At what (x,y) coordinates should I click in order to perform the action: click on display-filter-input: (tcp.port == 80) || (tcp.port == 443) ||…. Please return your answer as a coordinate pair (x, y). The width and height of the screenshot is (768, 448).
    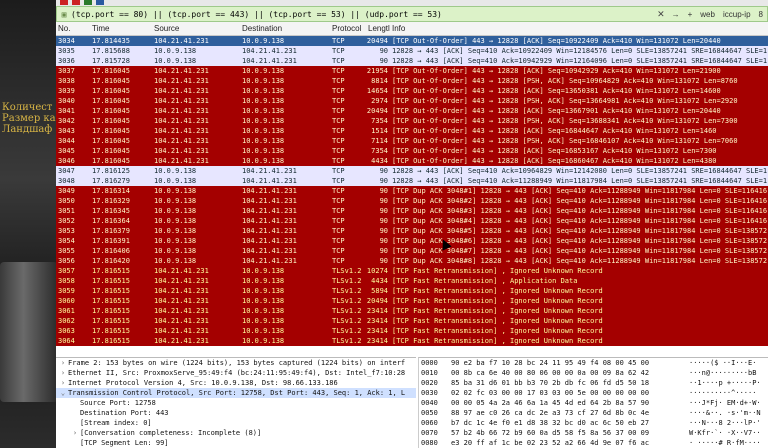
    Looking at the image, I should click on (362, 14).